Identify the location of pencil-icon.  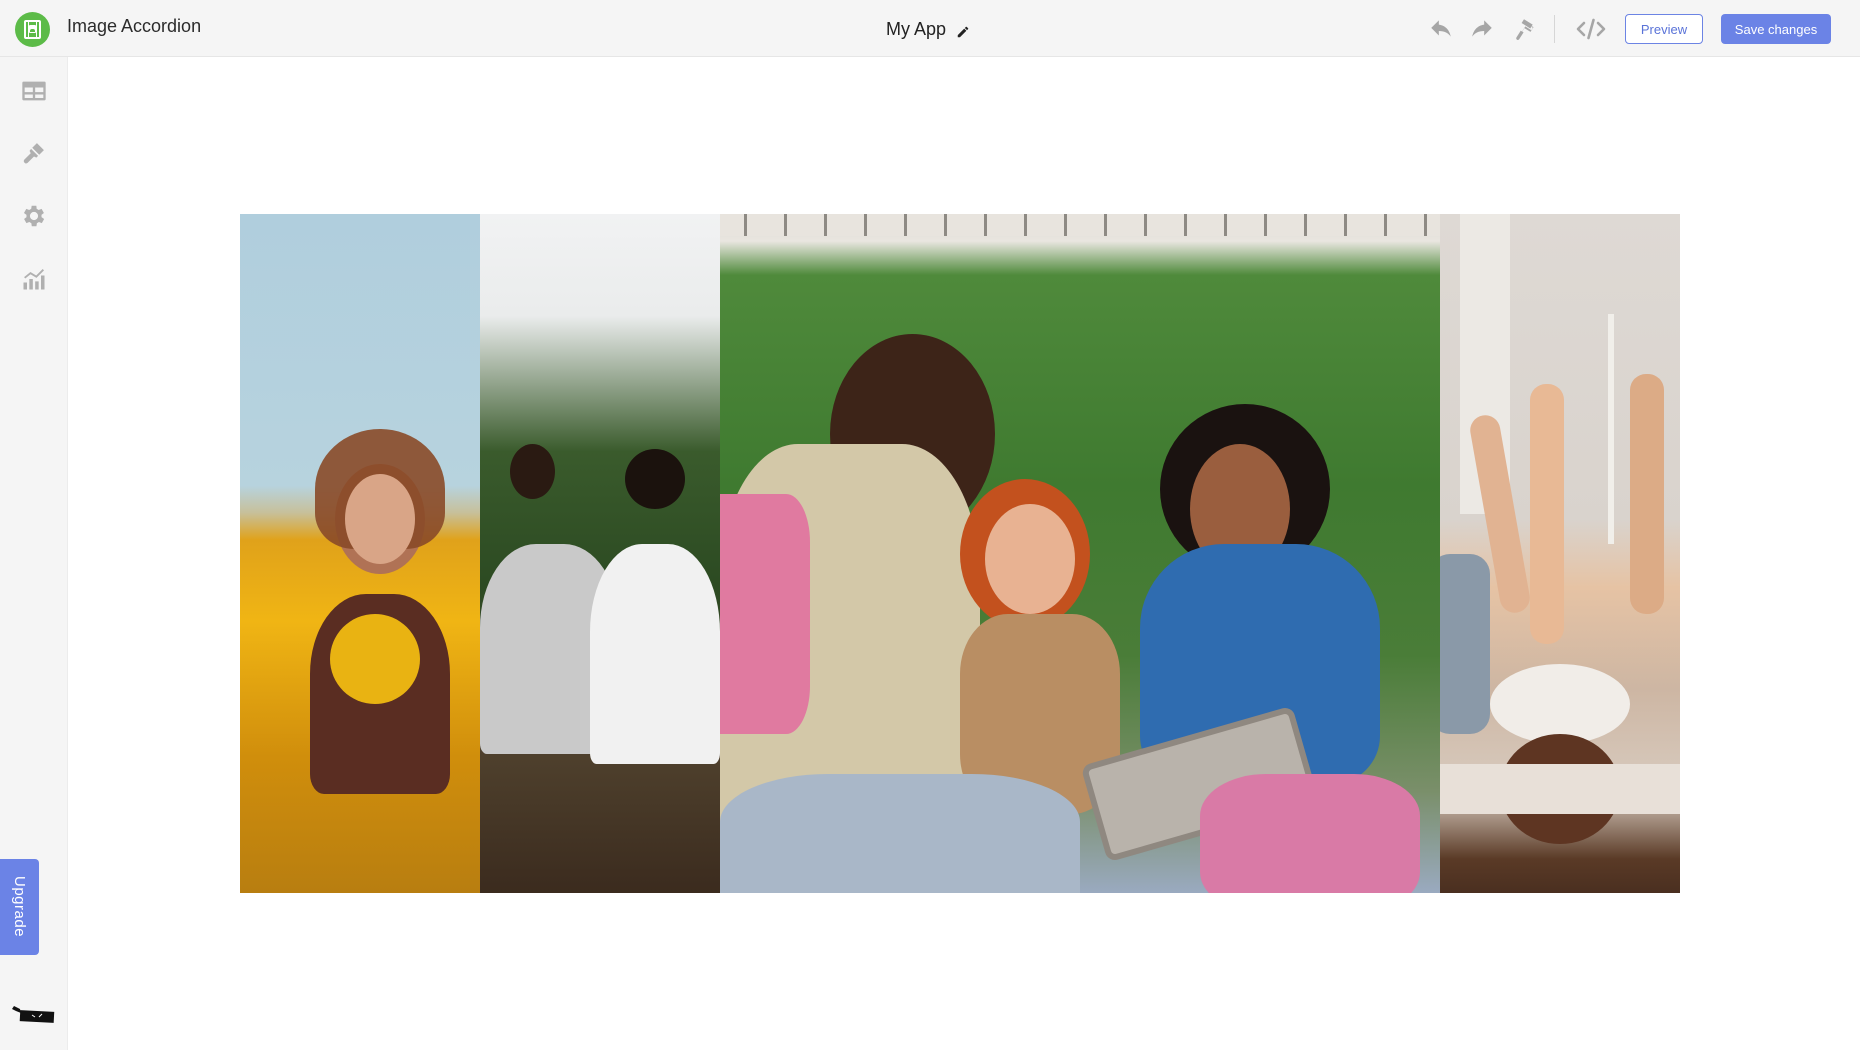
(963, 30).